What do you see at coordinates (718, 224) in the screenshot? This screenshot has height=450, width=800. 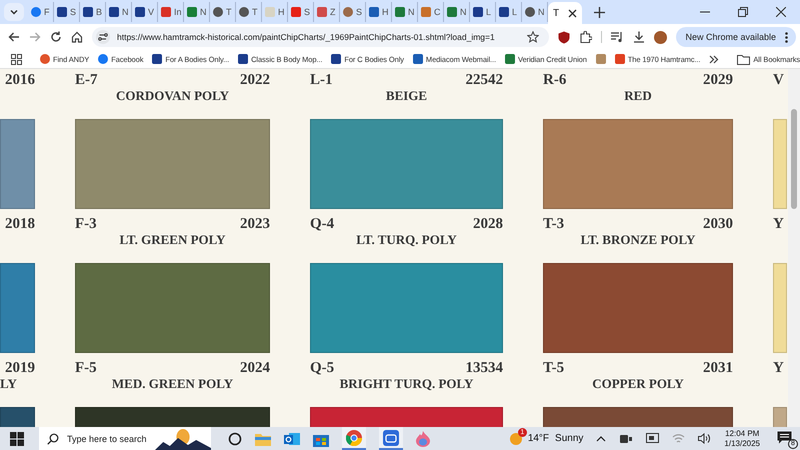 I see `paint-number: 2030` at bounding box center [718, 224].